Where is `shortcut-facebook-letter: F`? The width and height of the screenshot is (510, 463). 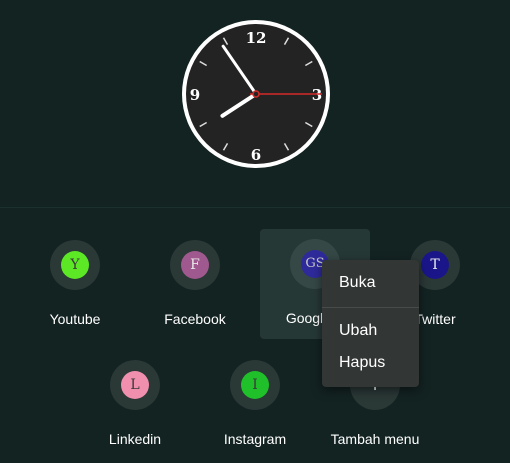 shortcut-facebook-letter: F is located at coordinates (195, 265).